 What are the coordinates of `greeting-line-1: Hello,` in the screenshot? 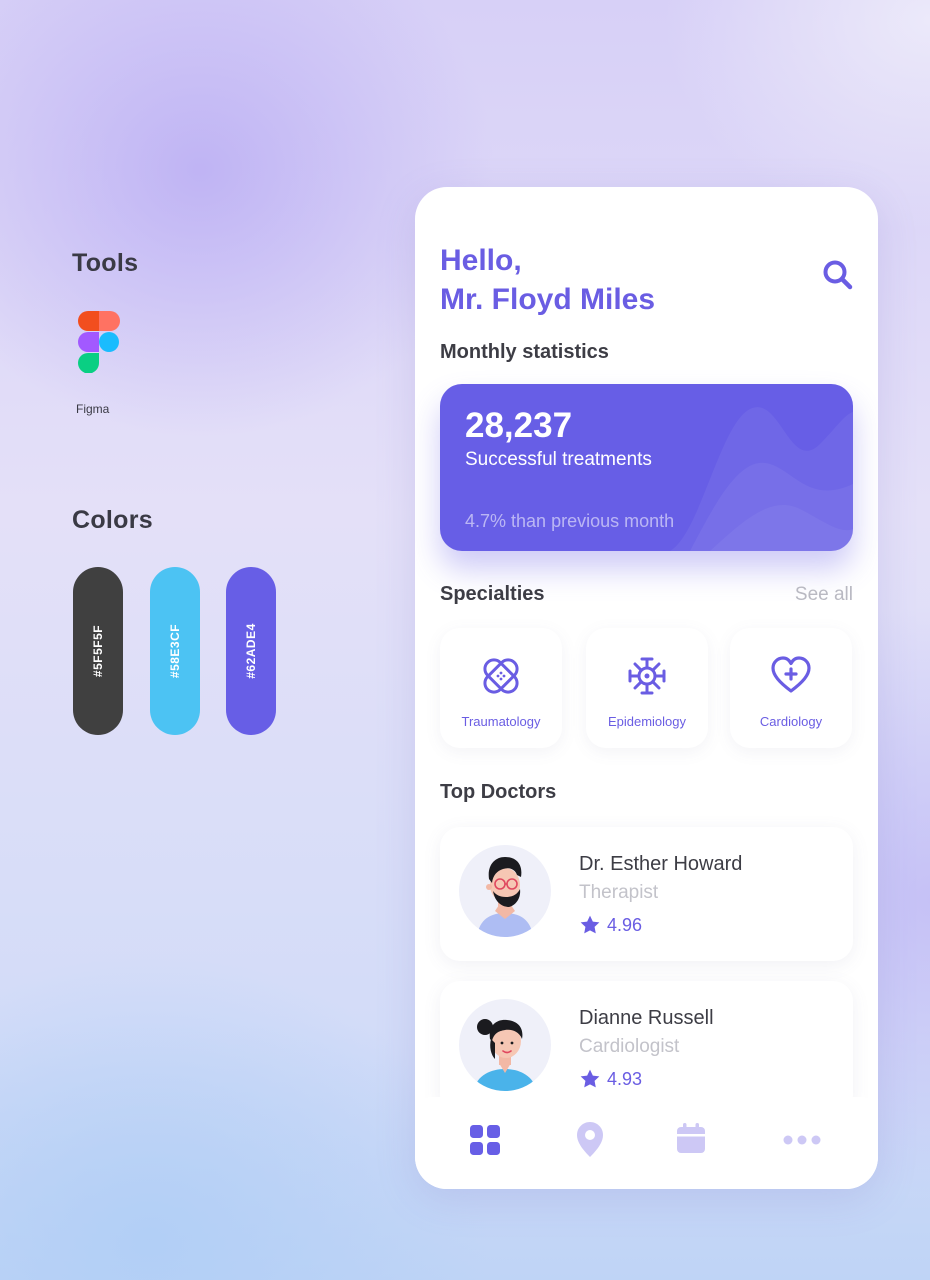 It's located at (481, 260).